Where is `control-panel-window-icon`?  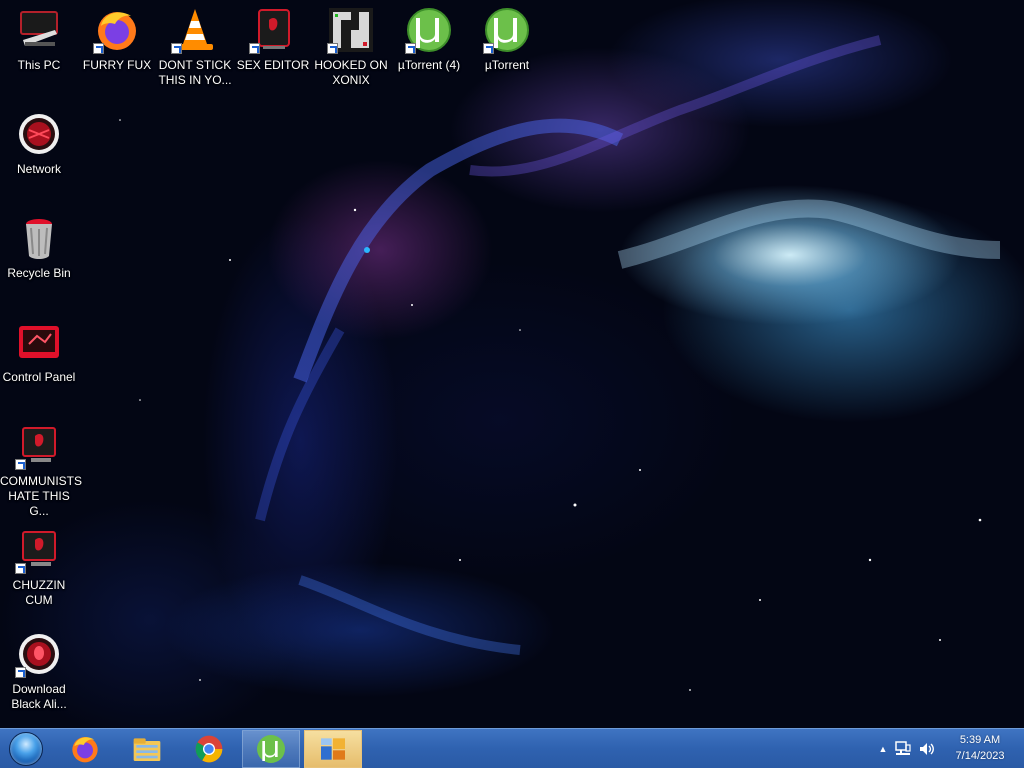 control-panel-window-icon is located at coordinates (333, 749).